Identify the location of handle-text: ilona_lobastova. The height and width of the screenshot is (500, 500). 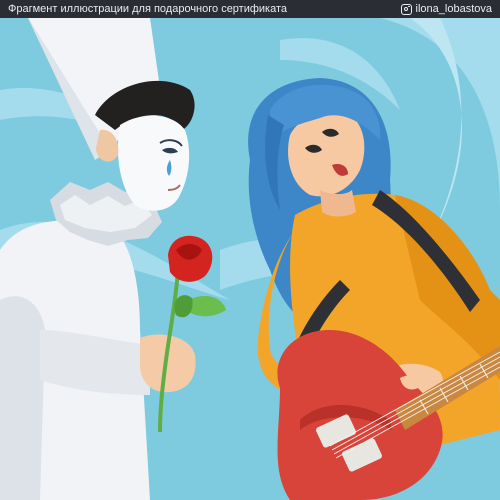
(453, 9).